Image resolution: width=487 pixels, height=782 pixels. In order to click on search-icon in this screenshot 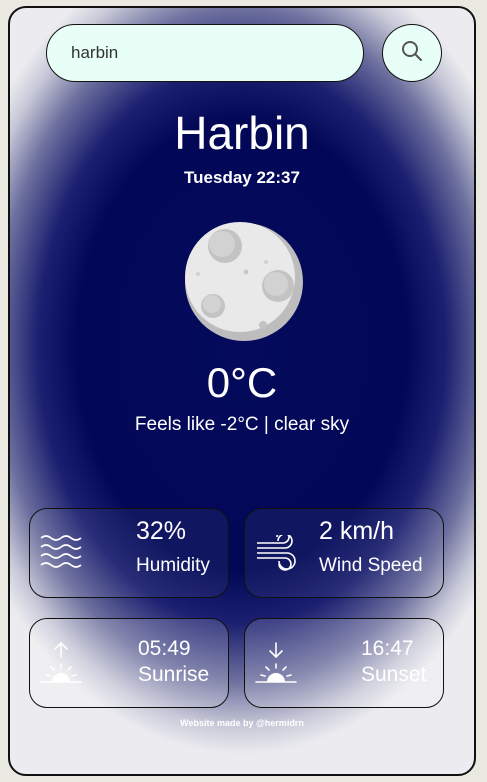, I will do `click(412, 53)`.